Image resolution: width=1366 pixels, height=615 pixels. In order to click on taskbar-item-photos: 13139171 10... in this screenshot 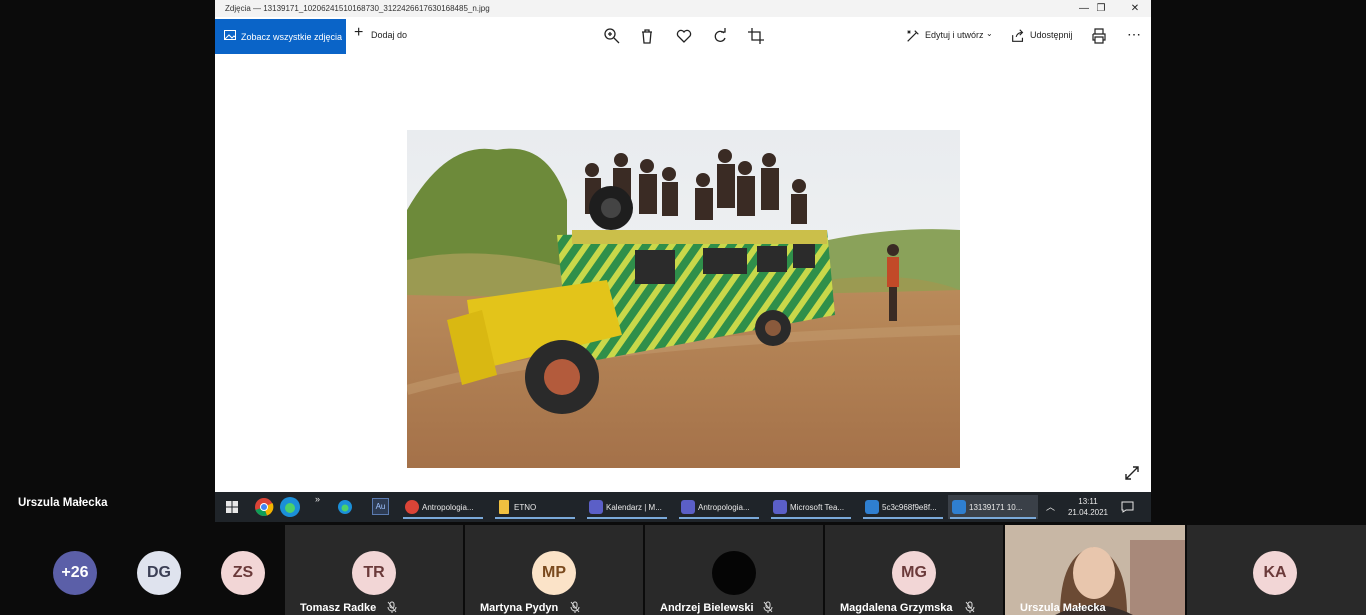, I will do `click(993, 507)`.